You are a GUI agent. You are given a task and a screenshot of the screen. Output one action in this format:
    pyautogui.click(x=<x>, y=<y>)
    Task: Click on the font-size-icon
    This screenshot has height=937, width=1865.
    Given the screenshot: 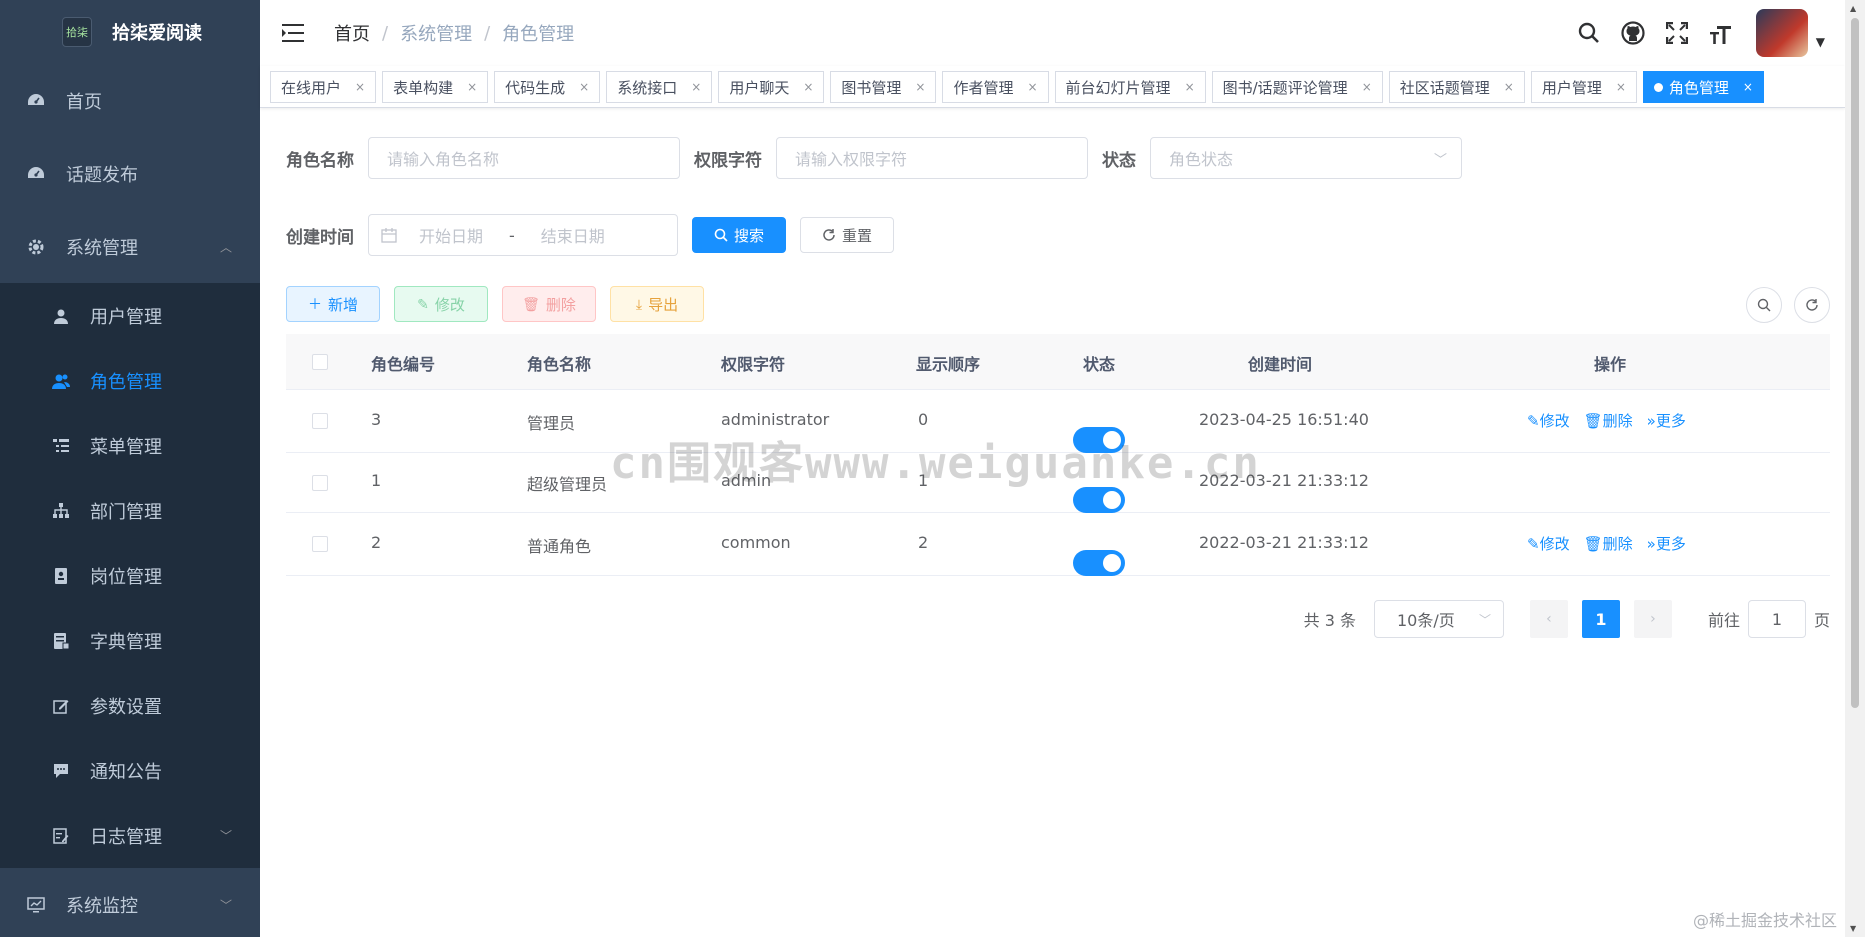 What is the action you would take?
    pyautogui.click(x=1721, y=33)
    